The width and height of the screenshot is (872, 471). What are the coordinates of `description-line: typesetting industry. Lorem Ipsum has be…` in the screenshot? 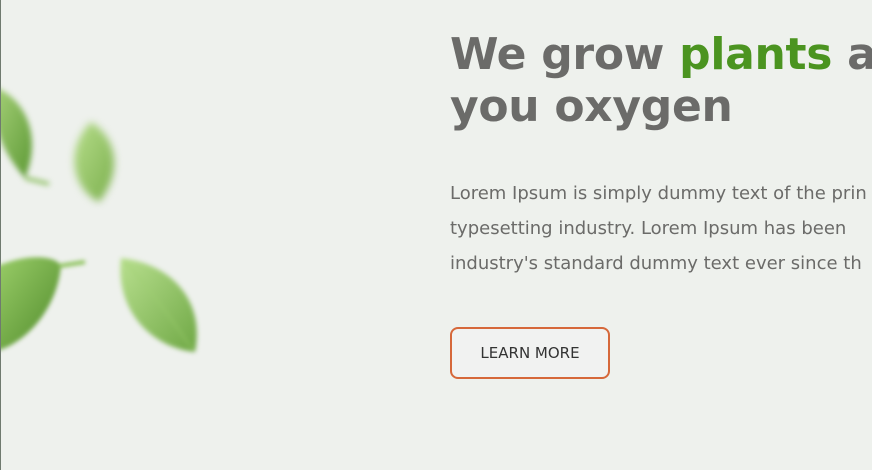 It's located at (648, 228).